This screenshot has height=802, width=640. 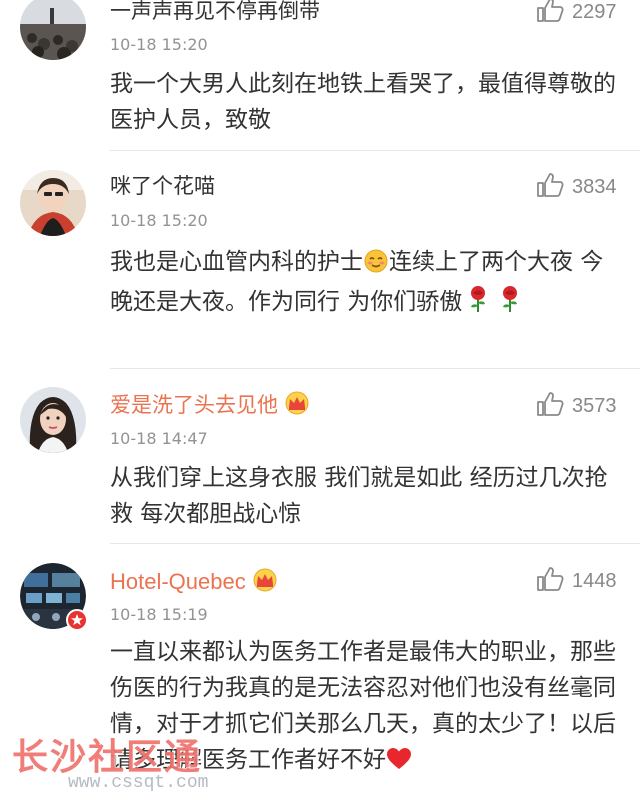 What do you see at coordinates (194, 405) in the screenshot?
I see `username-text: 爱是洗了头去见他` at bounding box center [194, 405].